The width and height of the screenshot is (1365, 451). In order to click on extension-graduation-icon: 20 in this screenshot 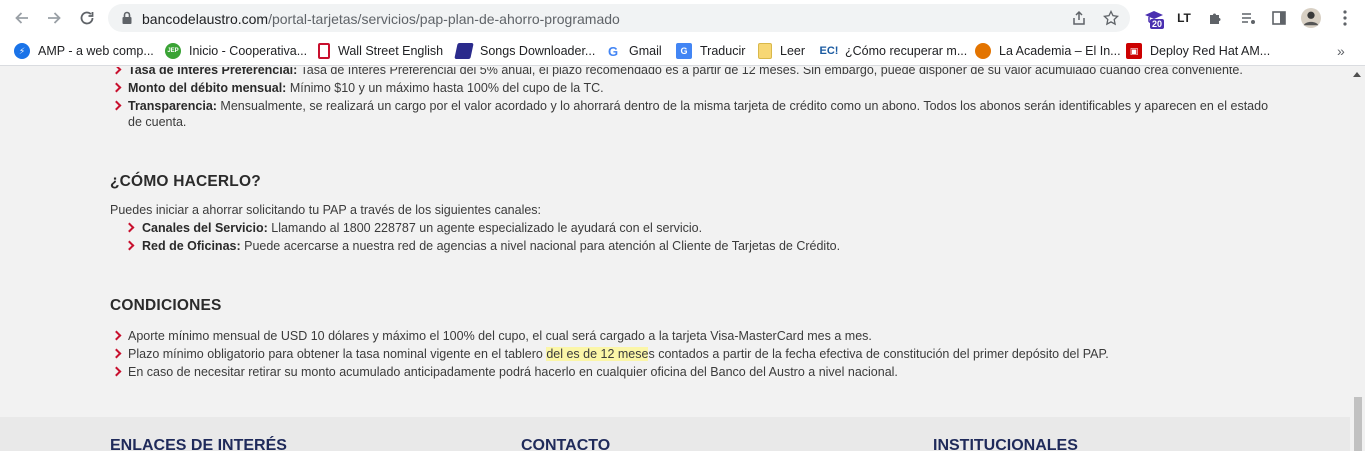, I will do `click(1154, 18)`.